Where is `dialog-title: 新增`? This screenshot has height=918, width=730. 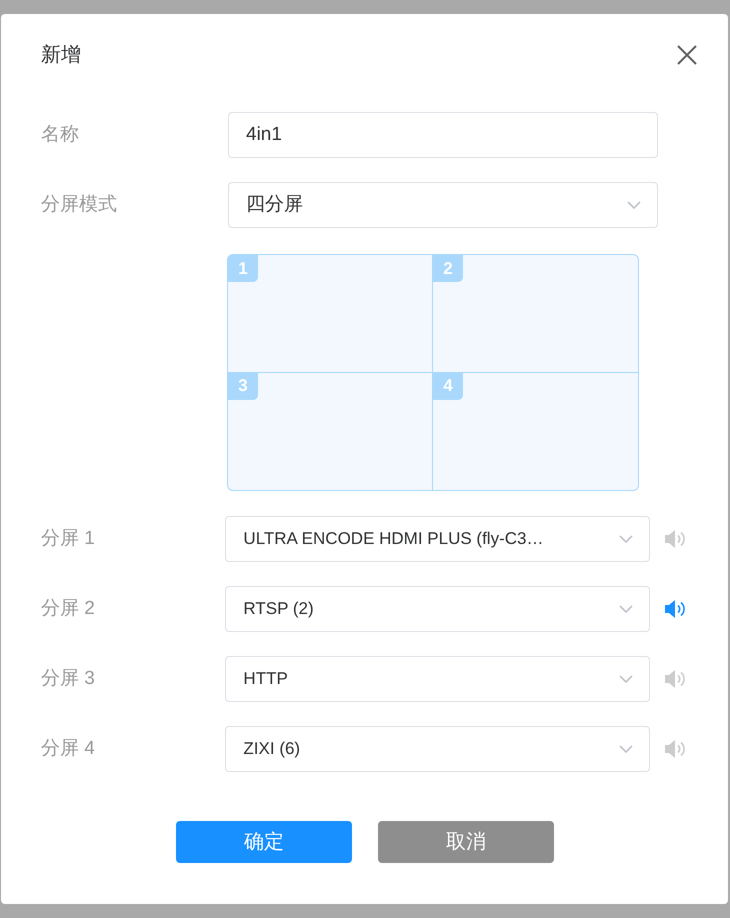
dialog-title: 新增 is located at coordinates (61, 55).